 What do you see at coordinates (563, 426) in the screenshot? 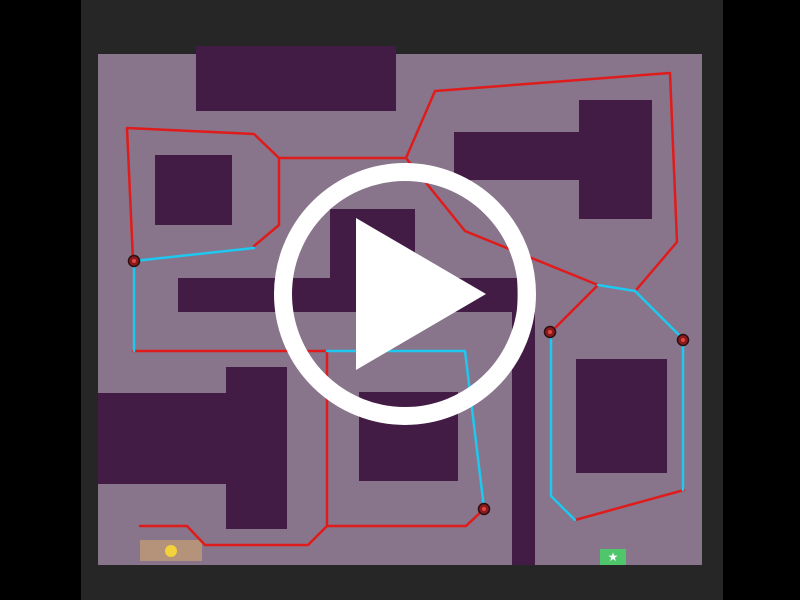
I see `safe-path-right-inner` at bounding box center [563, 426].